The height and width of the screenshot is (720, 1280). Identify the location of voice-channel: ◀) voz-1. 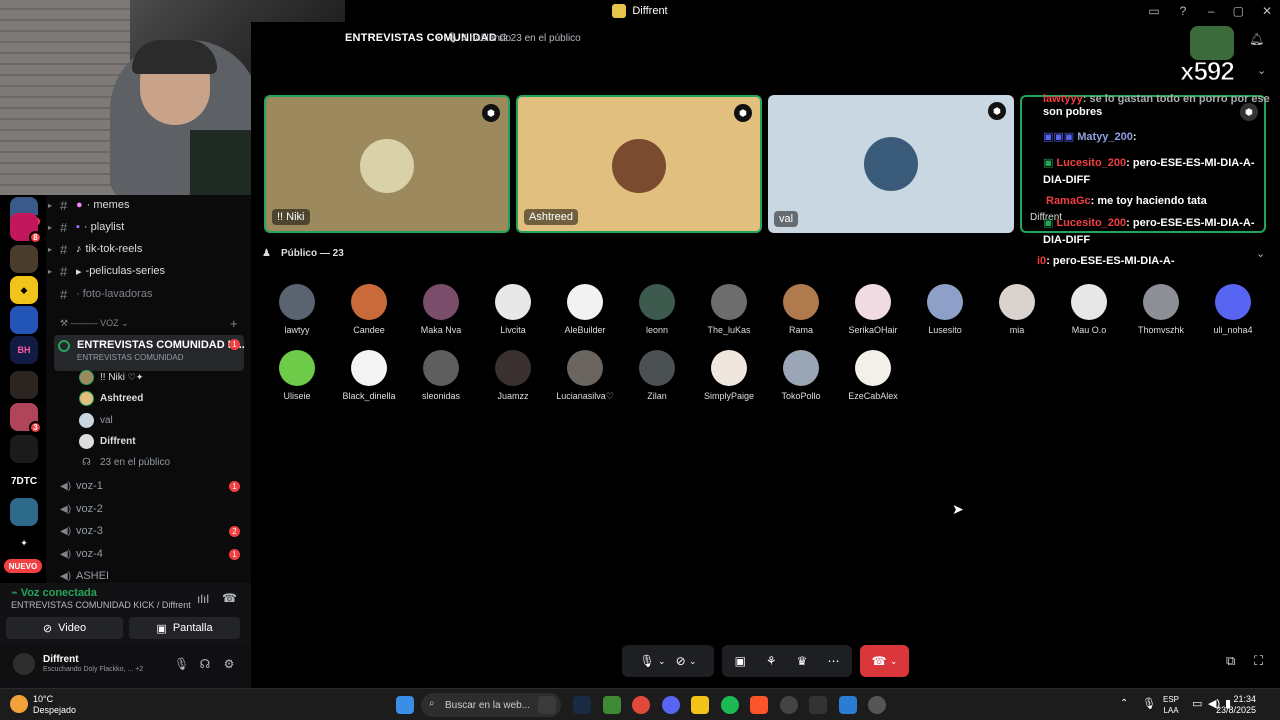
(81, 486).